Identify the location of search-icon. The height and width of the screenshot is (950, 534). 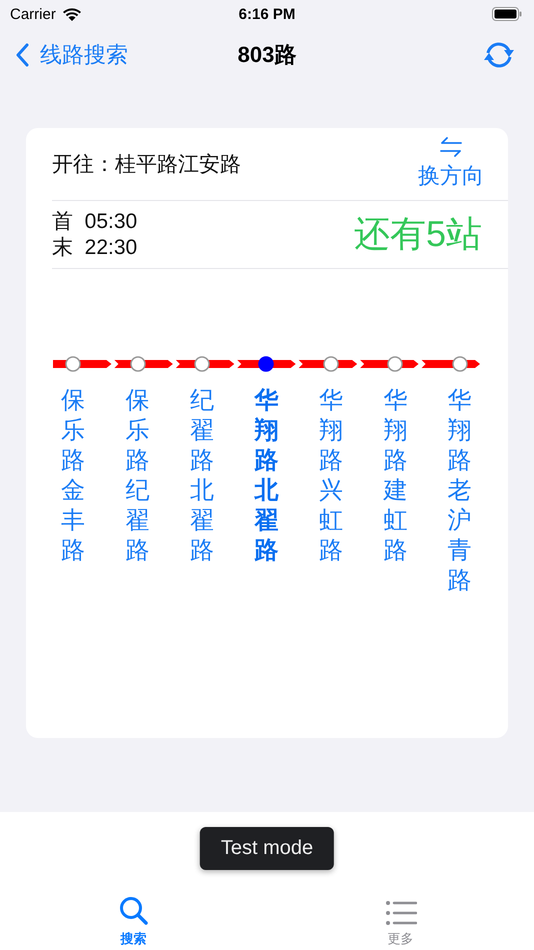
(133, 911).